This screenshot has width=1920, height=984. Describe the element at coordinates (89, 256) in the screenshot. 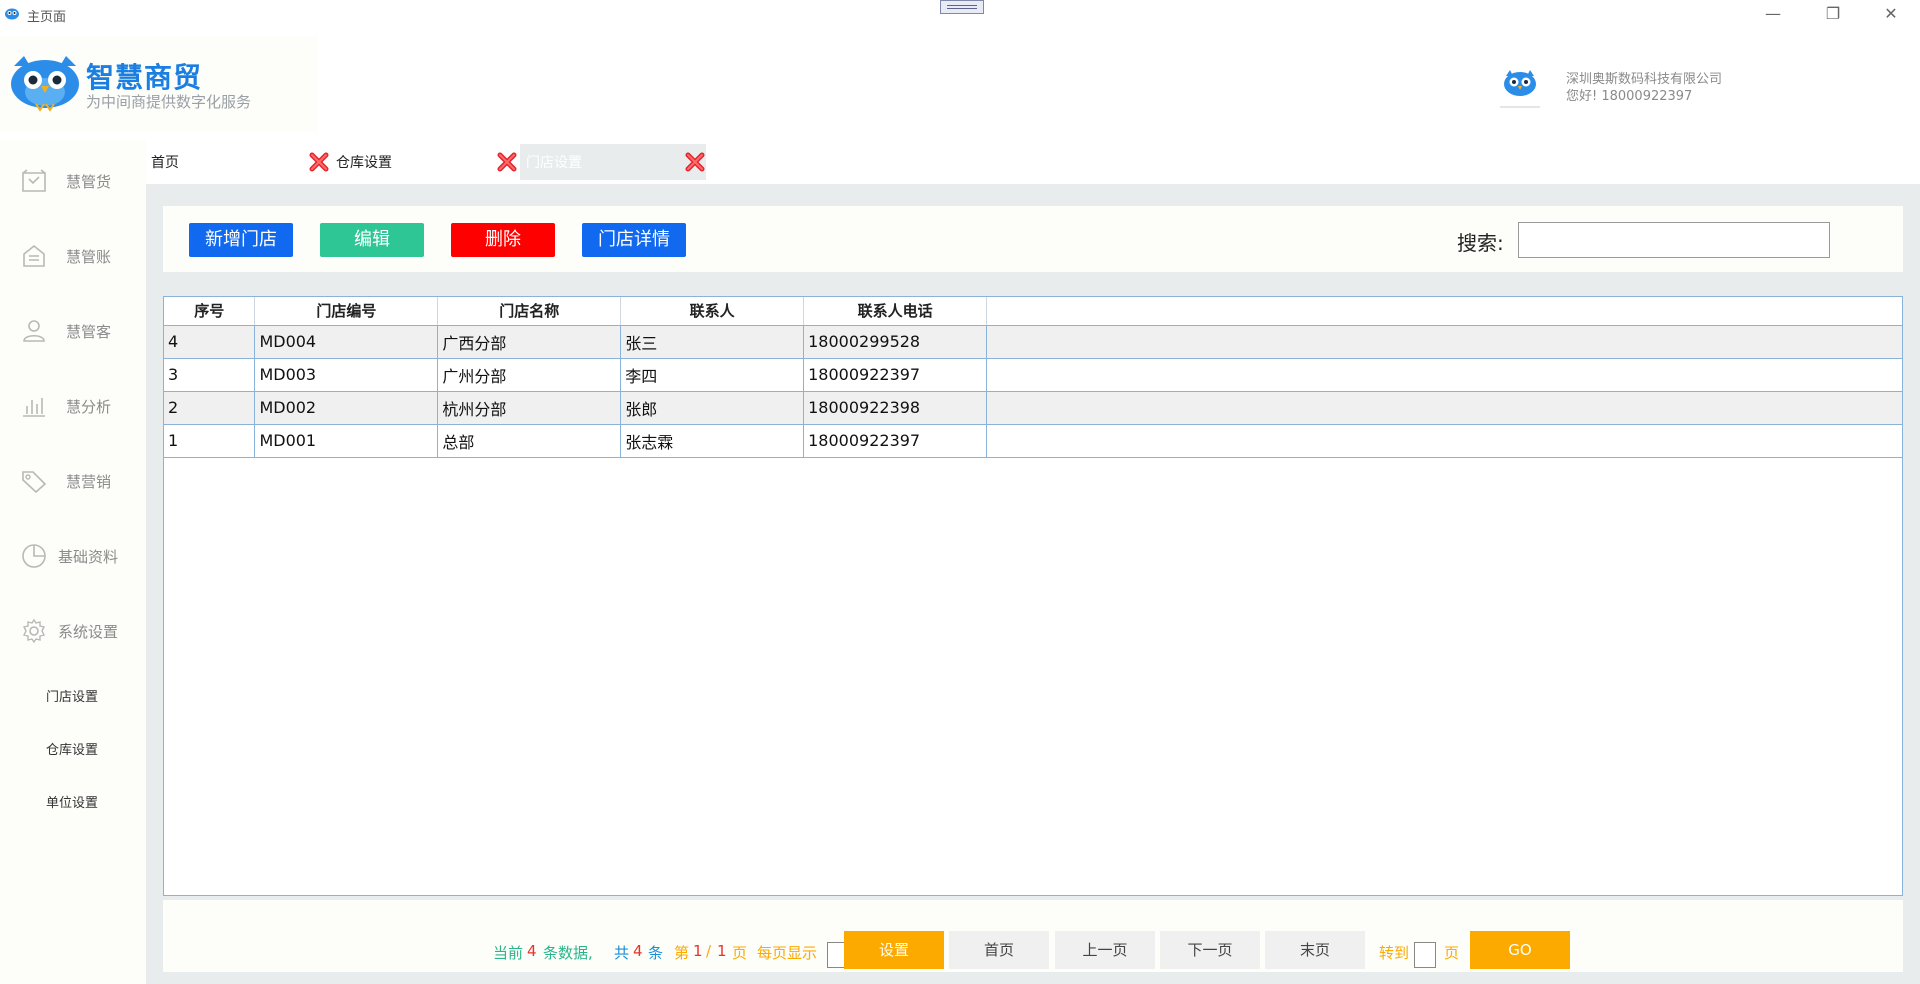

I see `sidebar-item-label: 慧管账` at that location.